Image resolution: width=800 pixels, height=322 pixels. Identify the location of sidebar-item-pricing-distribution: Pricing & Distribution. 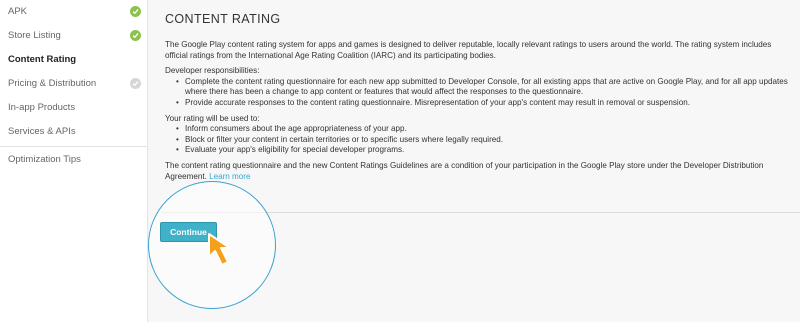
(74, 84).